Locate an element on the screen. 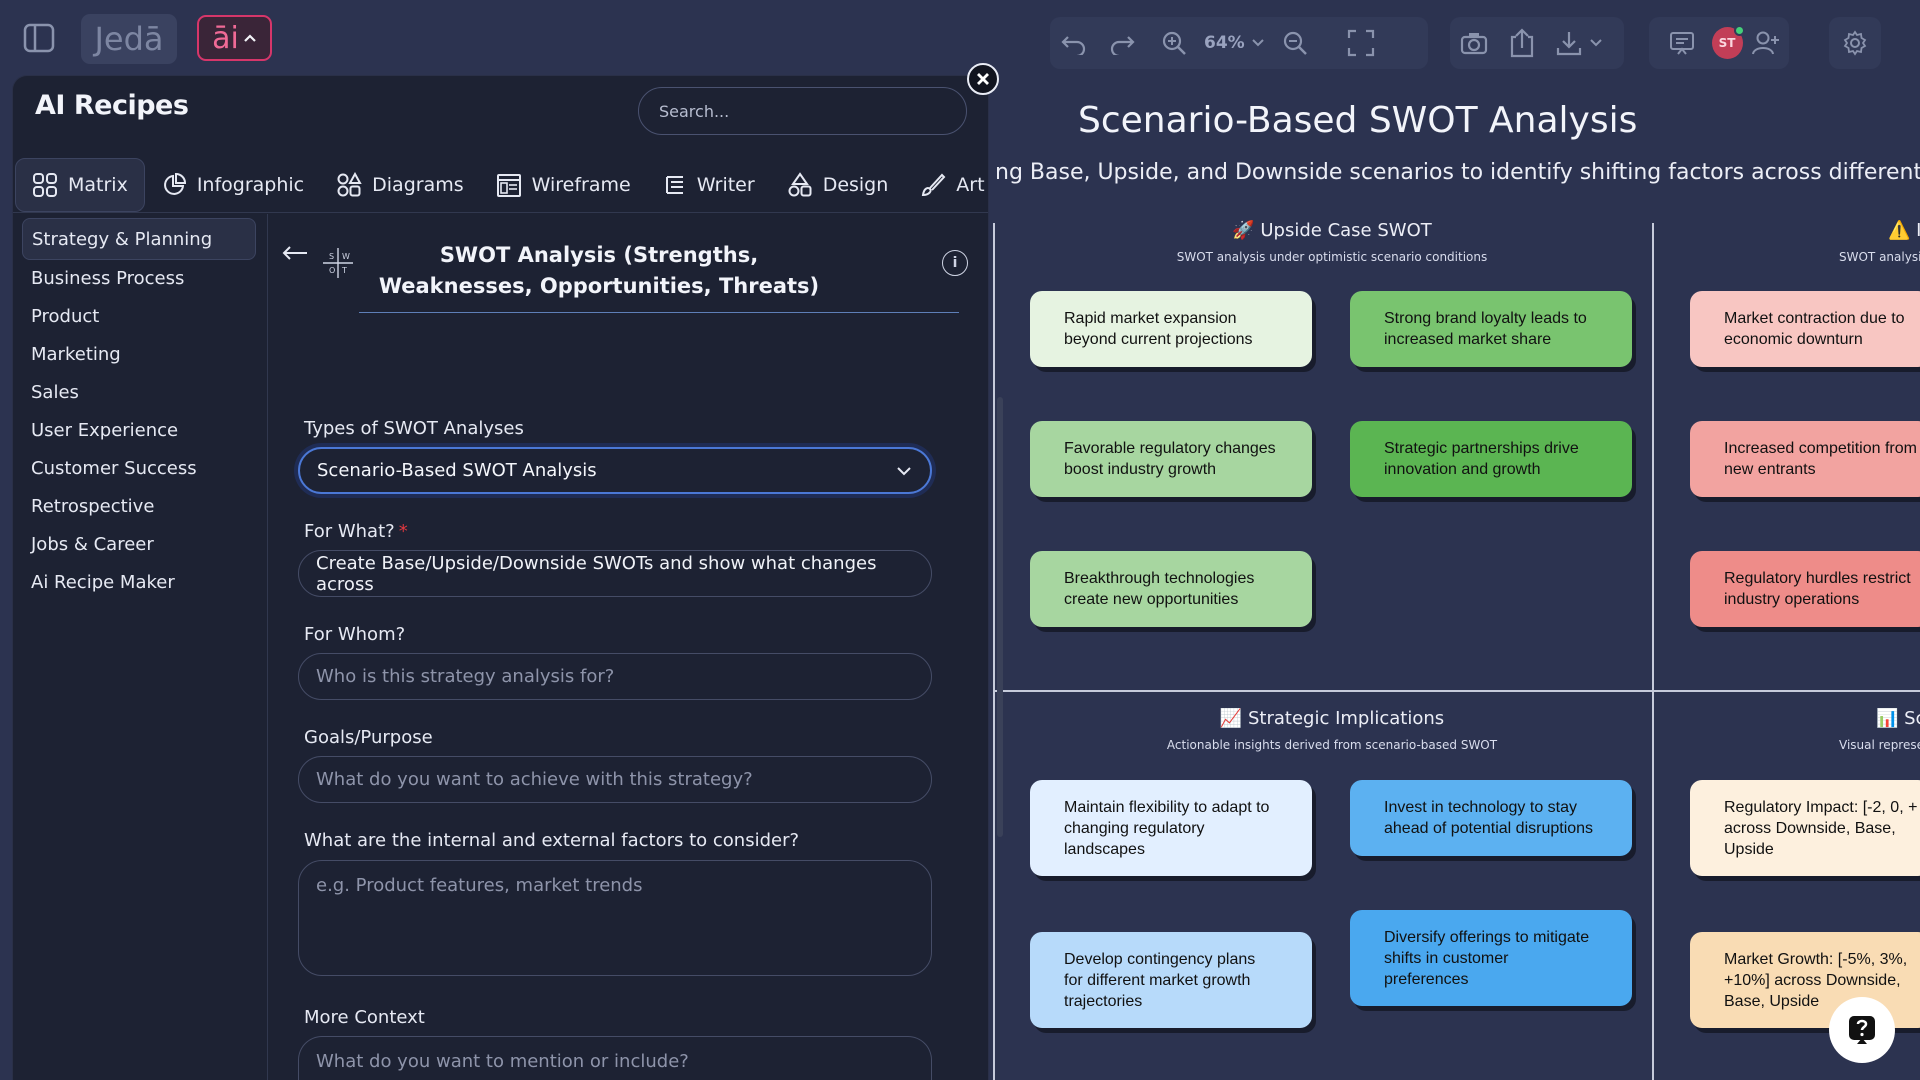 This screenshot has height=1080, width=1920. ai-recipes-toggle-button: āi is located at coordinates (234, 38).